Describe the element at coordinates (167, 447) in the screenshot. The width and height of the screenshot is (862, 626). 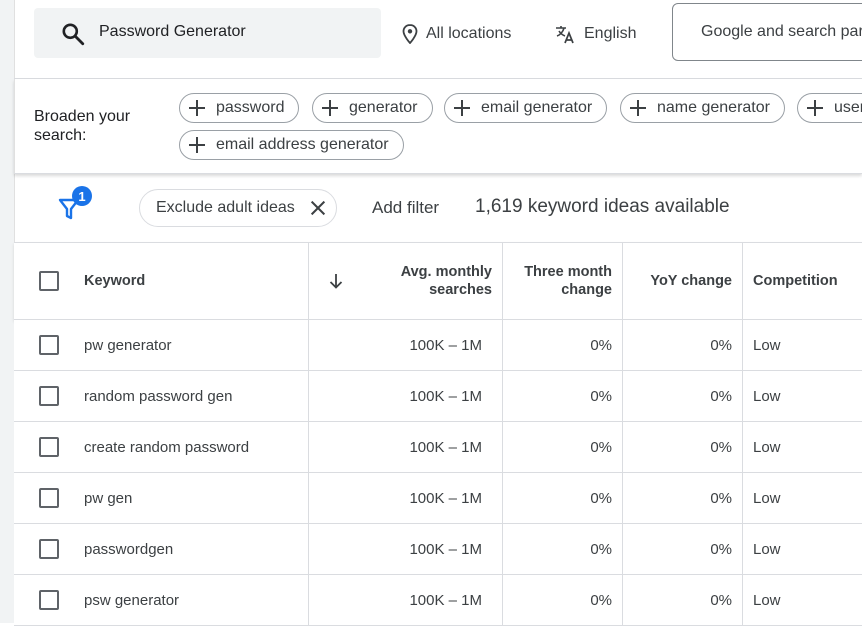
I see `keyword-cell: create random password` at that location.